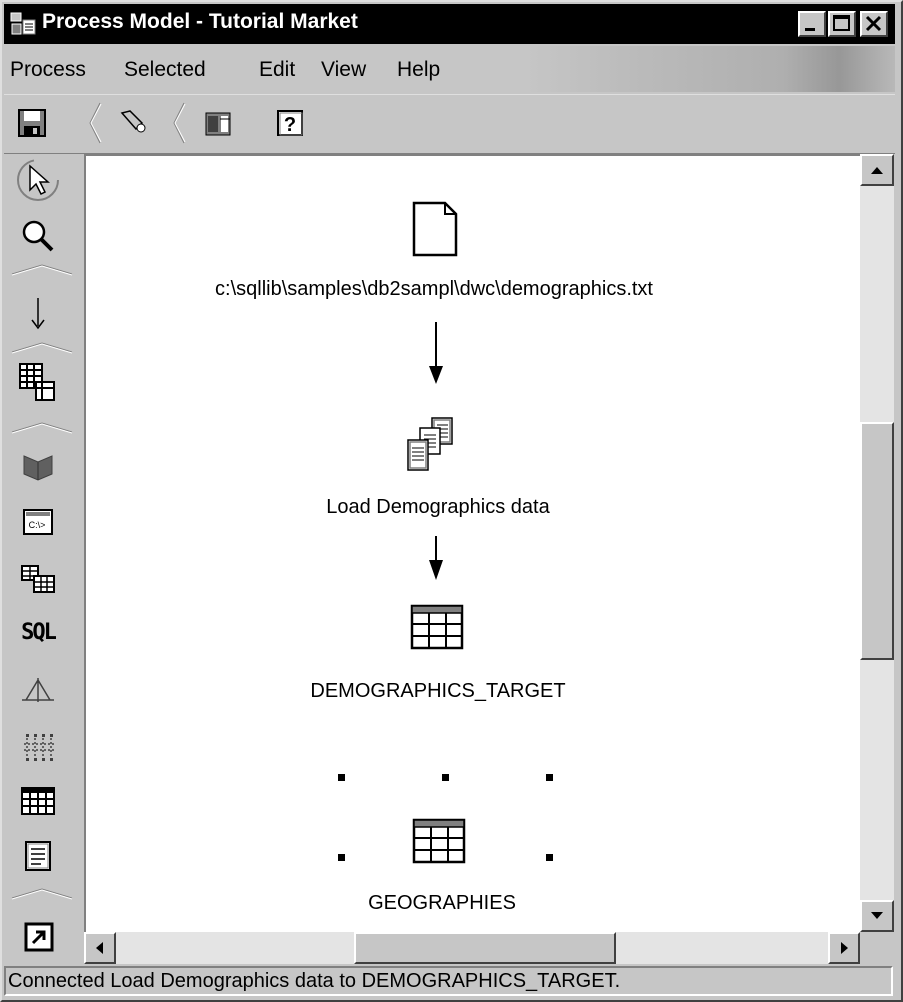 This screenshot has height=1002, width=903. Describe the element at coordinates (438, 507) in the screenshot. I see `step-node-label: Load Demographics data` at that location.